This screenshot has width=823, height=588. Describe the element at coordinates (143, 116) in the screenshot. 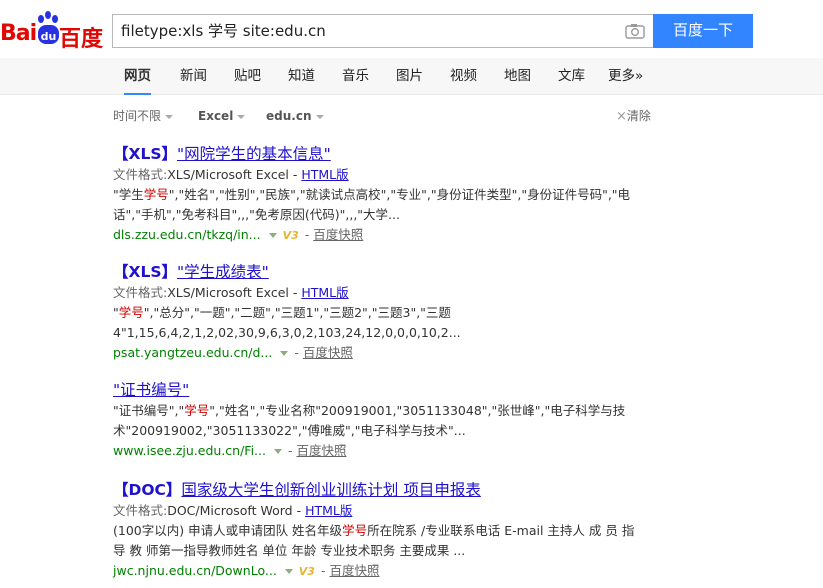

I see `filter-time: 时间不限` at that location.